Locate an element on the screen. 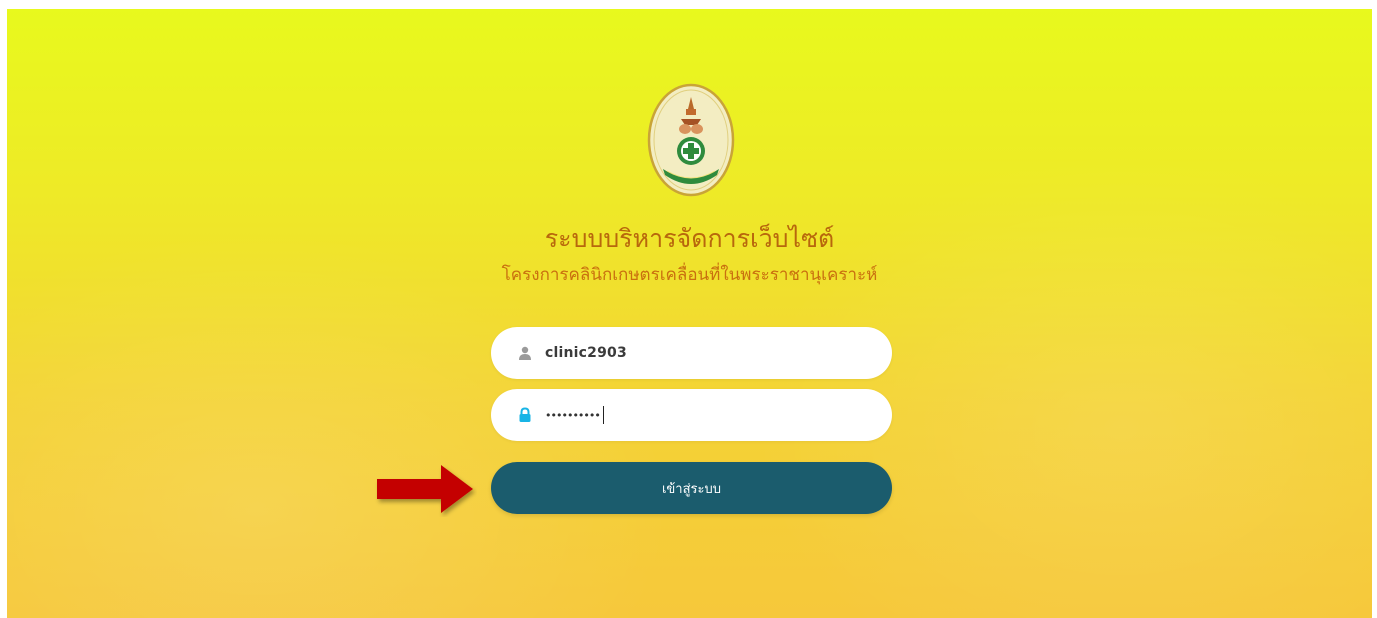  username-field: clinic2903 is located at coordinates (691, 353).